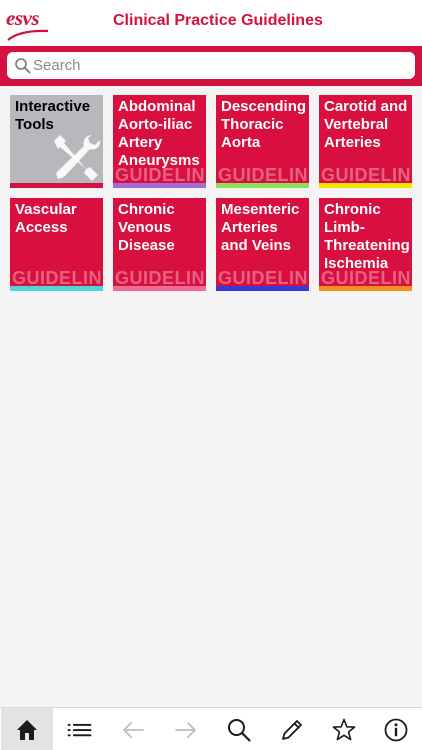 The width and height of the screenshot is (422, 750). What do you see at coordinates (28, 35) in the screenshot?
I see `logo-swoosh-icon` at bounding box center [28, 35].